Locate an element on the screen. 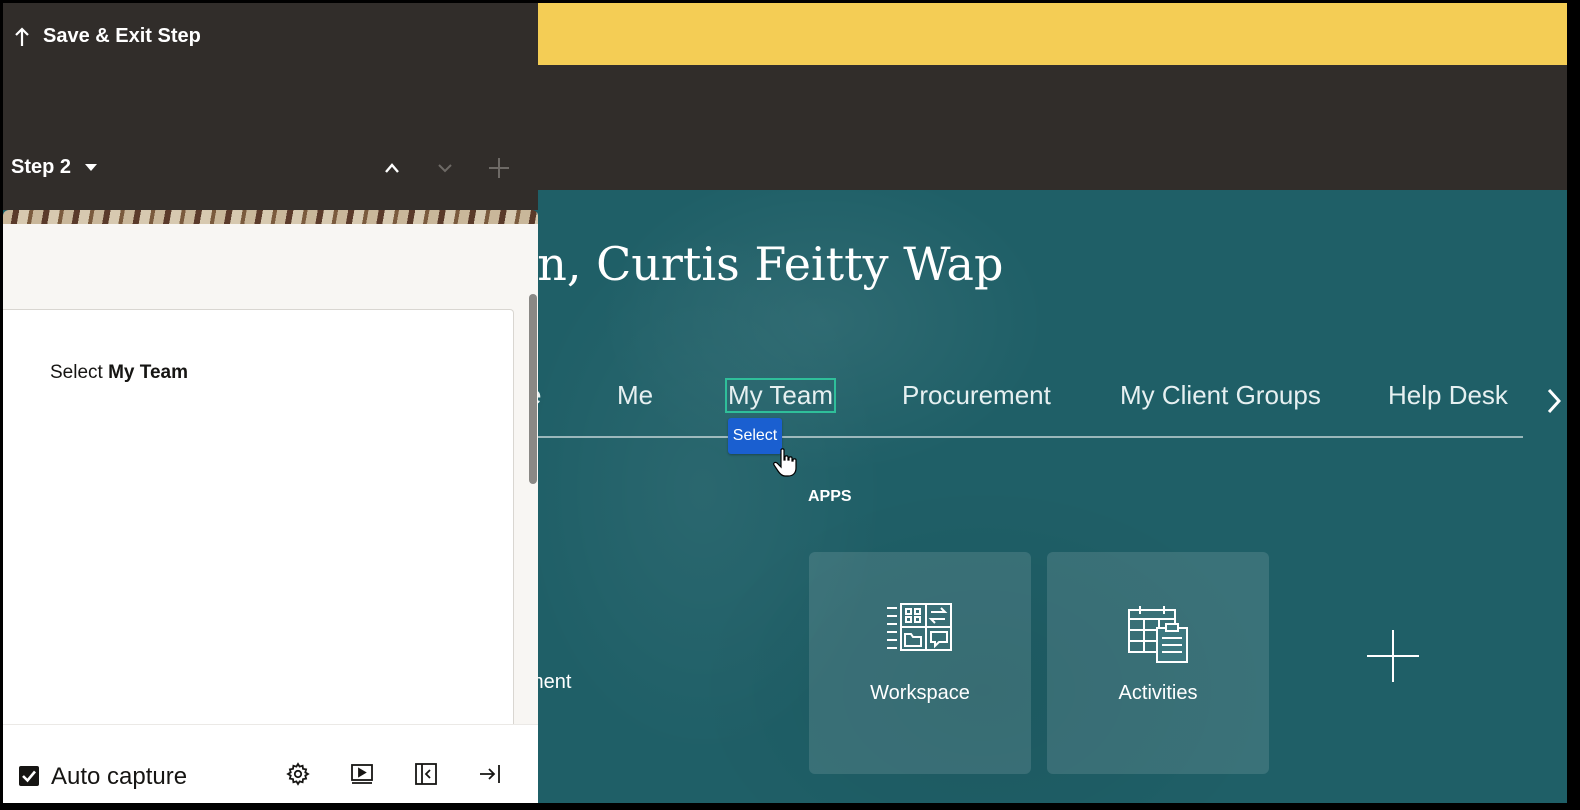 The width and height of the screenshot is (1580, 810). instruction-prefix: Select is located at coordinates (76, 372).